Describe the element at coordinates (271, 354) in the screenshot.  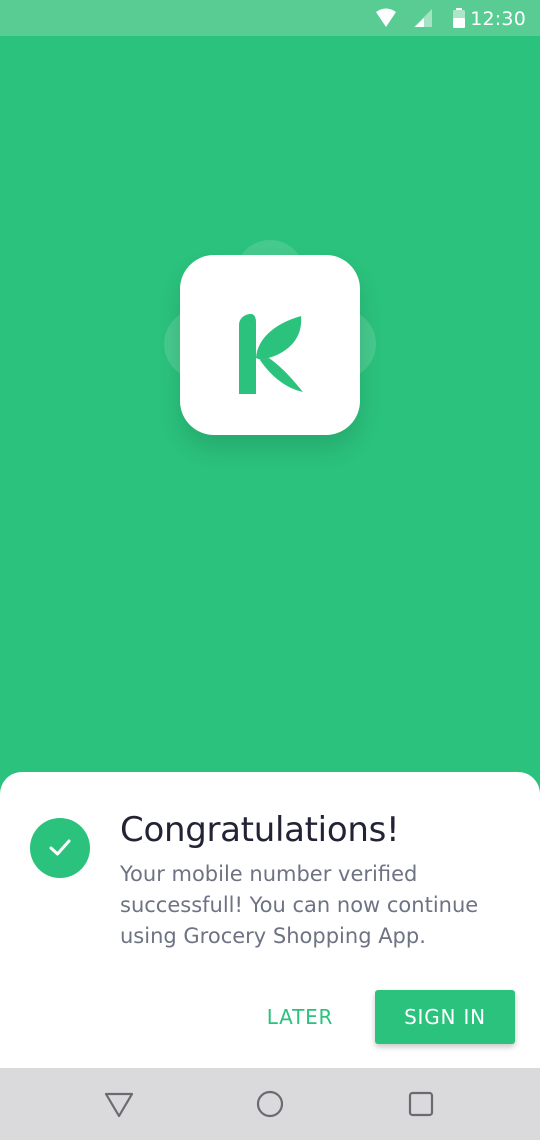
I see `leaf-k-logo-icon` at that location.